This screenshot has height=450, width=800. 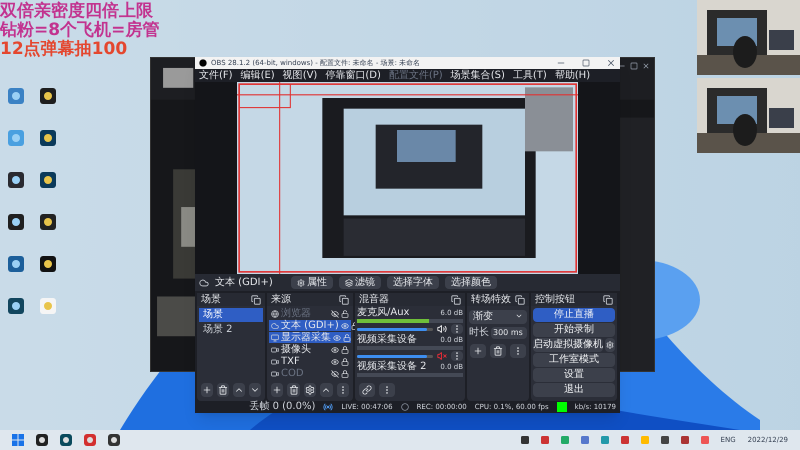 What do you see at coordinates (64, 49) in the screenshot?
I see `overlay-text: 12点弹幕抽100` at bounding box center [64, 49].